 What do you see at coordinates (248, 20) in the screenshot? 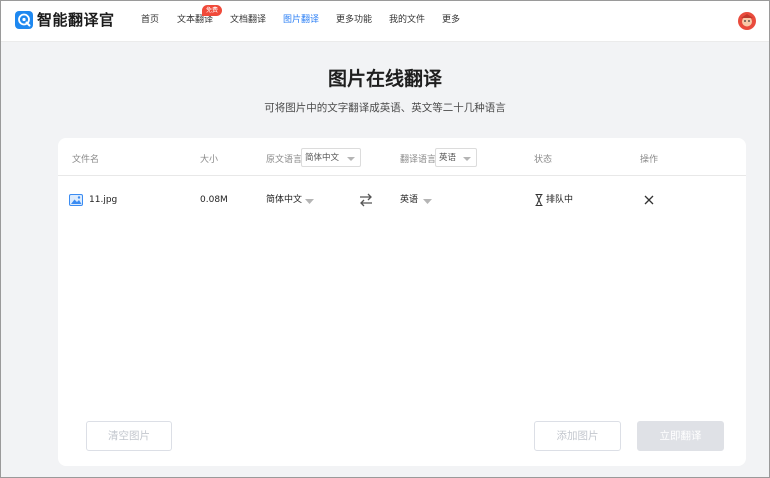
I see `nav-doc-translate: 文档翻译` at bounding box center [248, 20].